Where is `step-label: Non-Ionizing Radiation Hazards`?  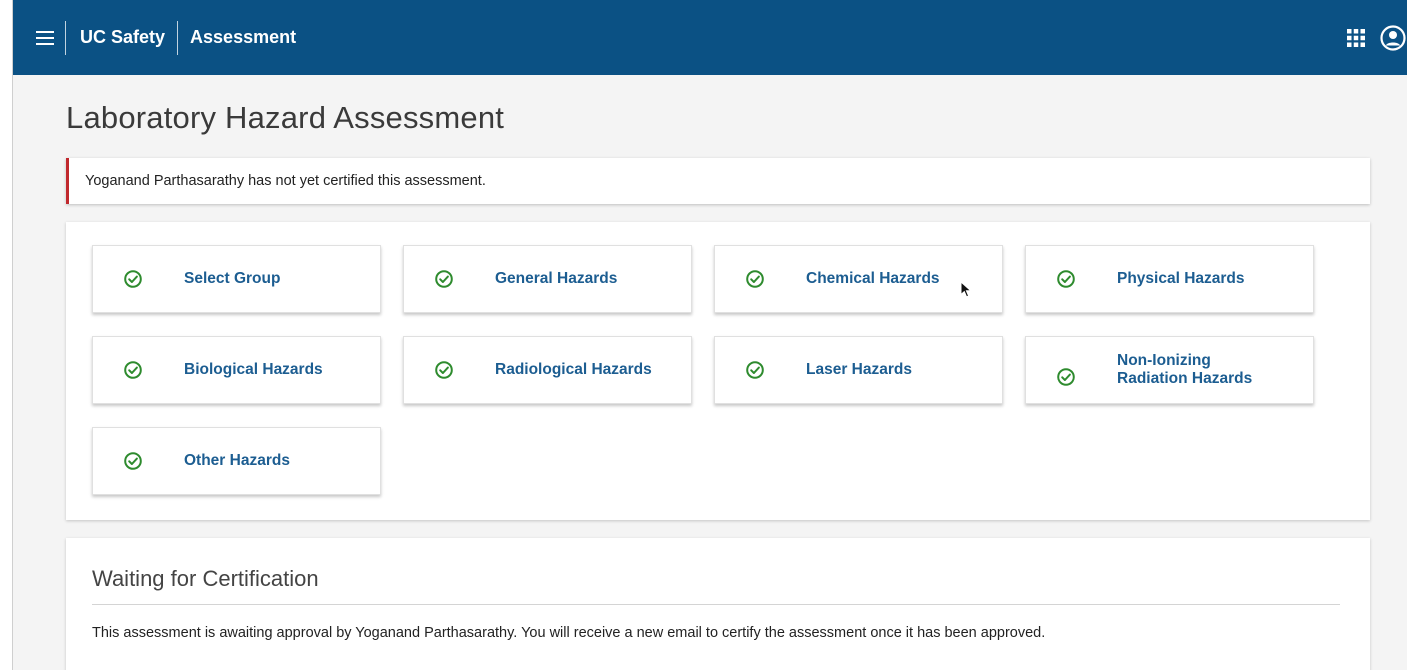 step-label: Non-Ionizing Radiation Hazards is located at coordinates (1184, 370).